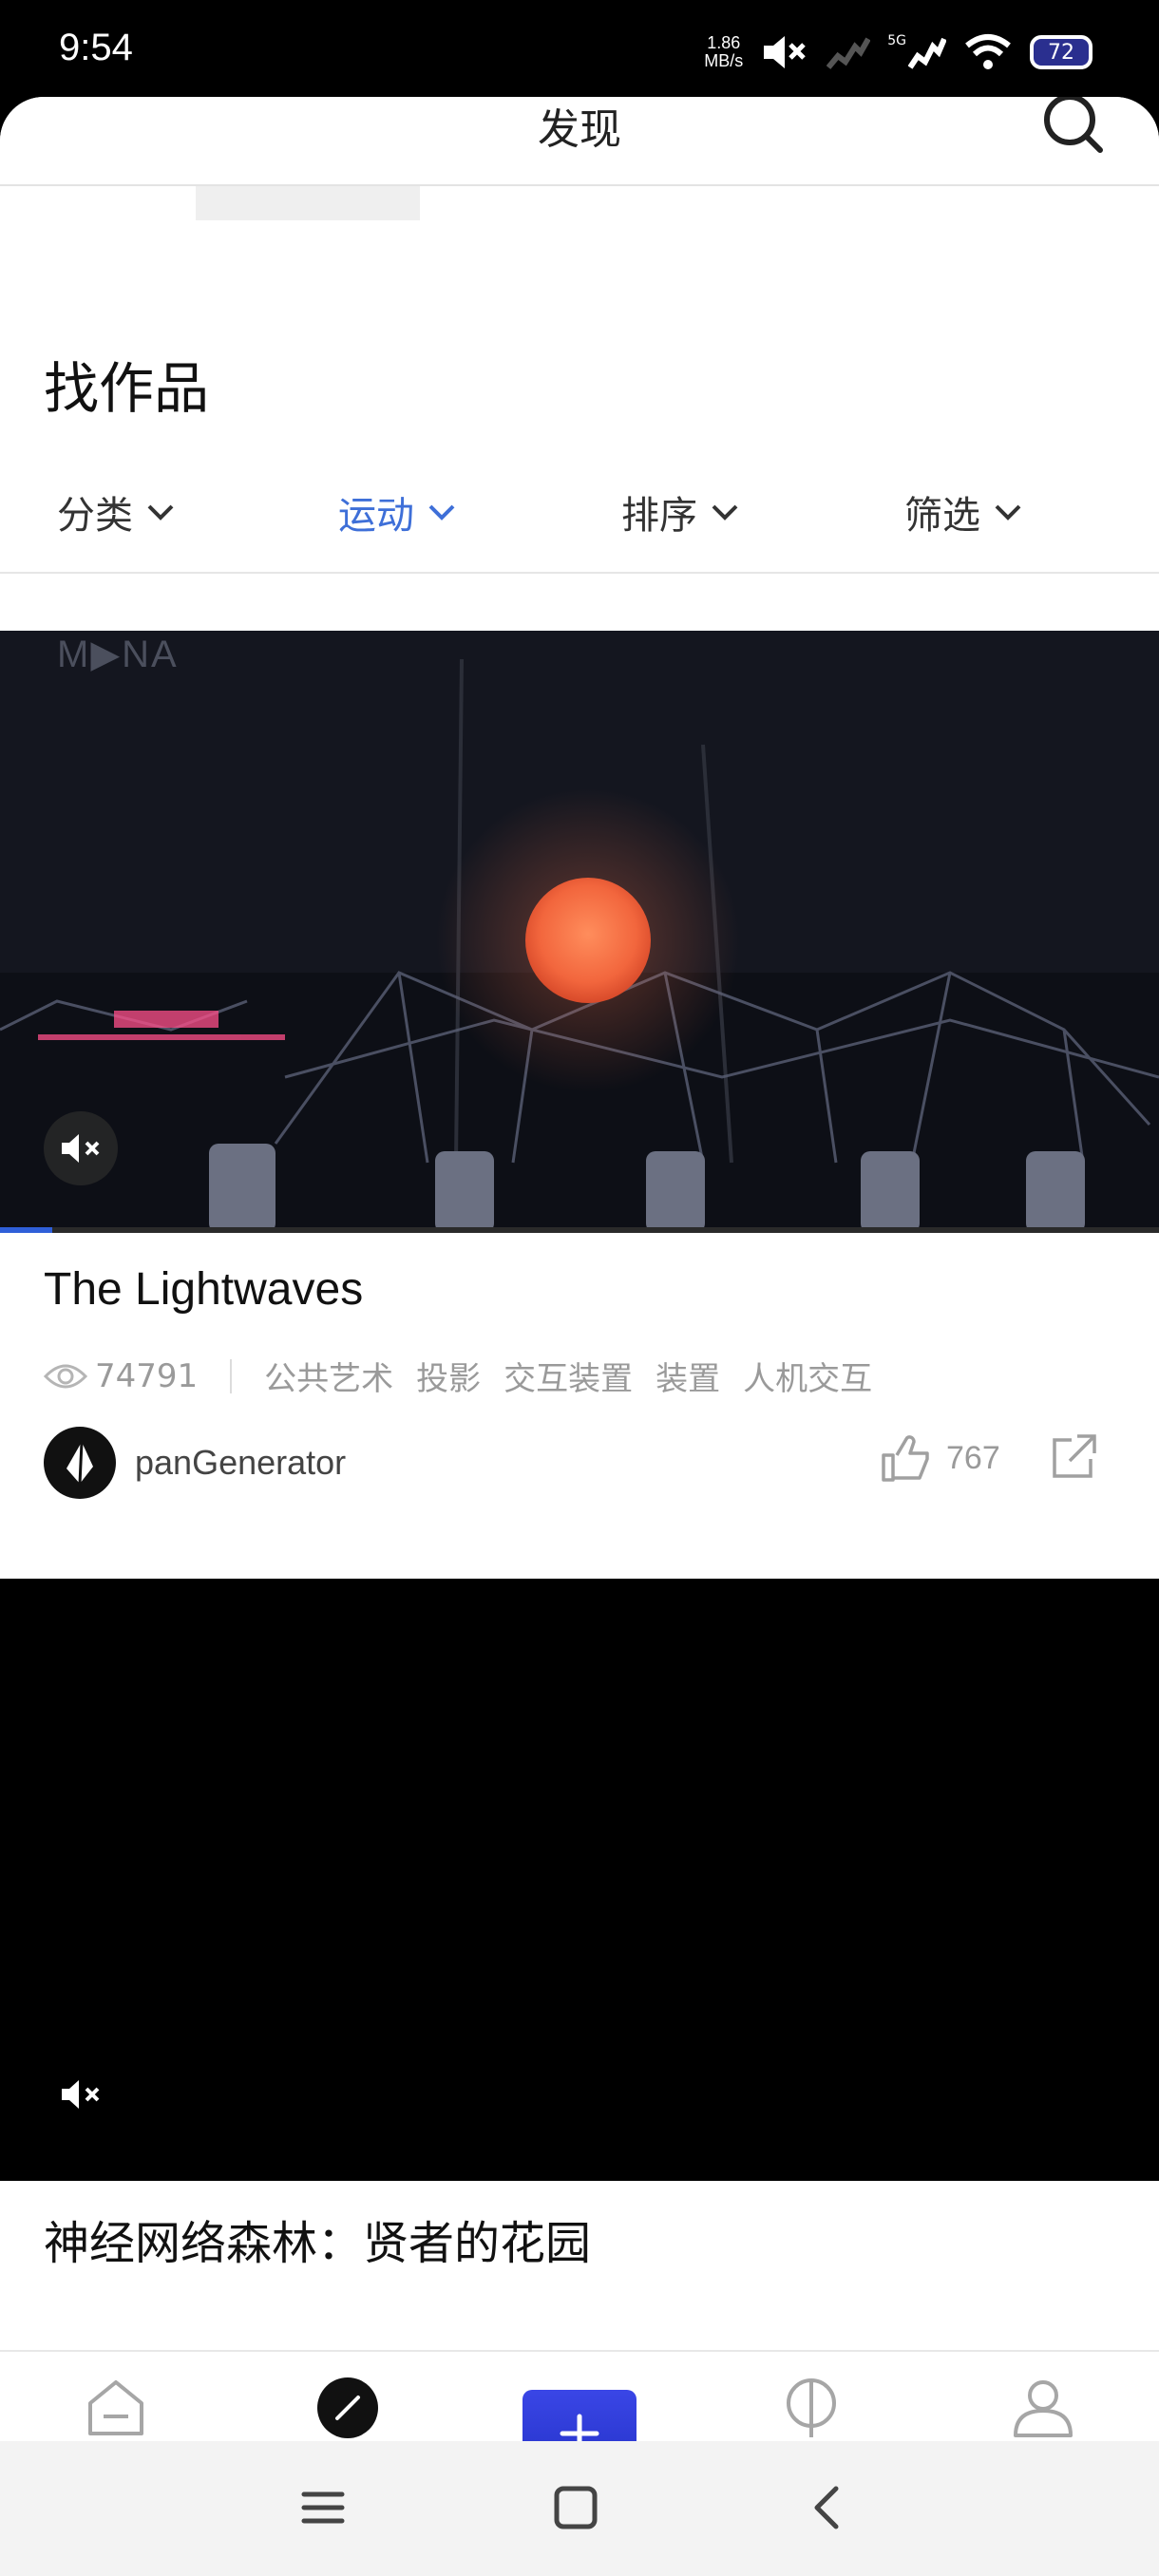  What do you see at coordinates (724, 51) in the screenshot?
I see `network-speed: 1.86 MB/s` at bounding box center [724, 51].